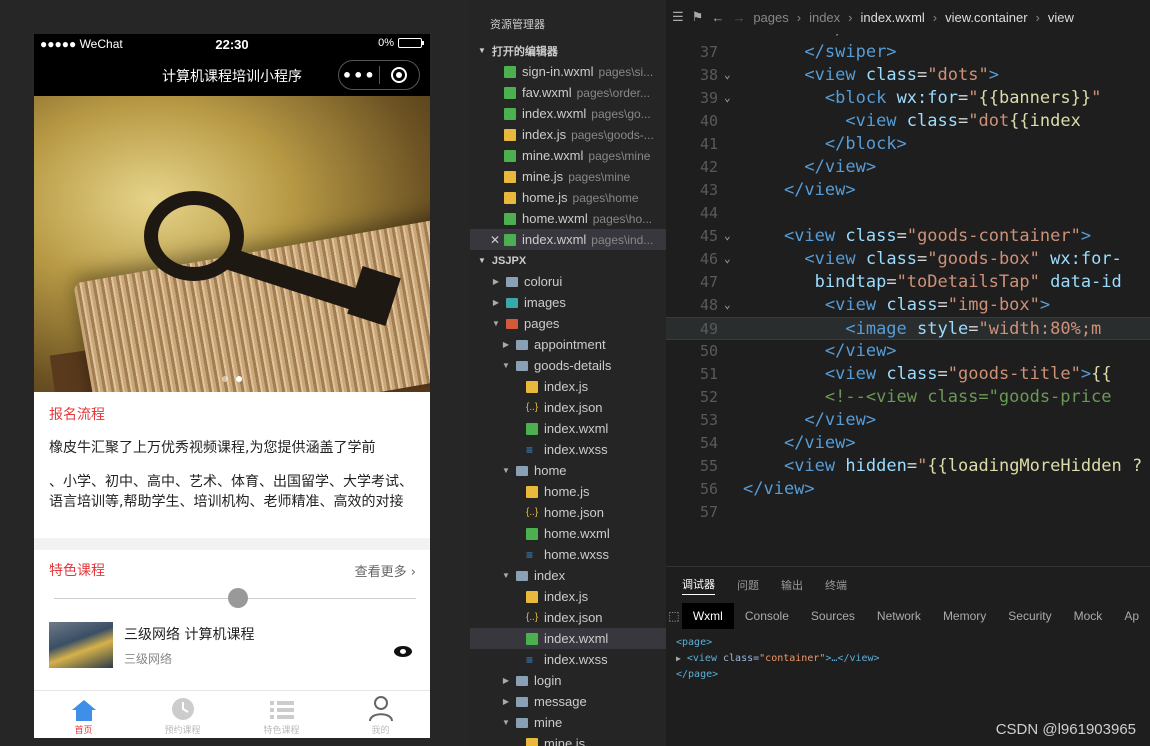  Describe the element at coordinates (568, 575) in the screenshot. I see `tree-item-index: ▼ index` at that location.